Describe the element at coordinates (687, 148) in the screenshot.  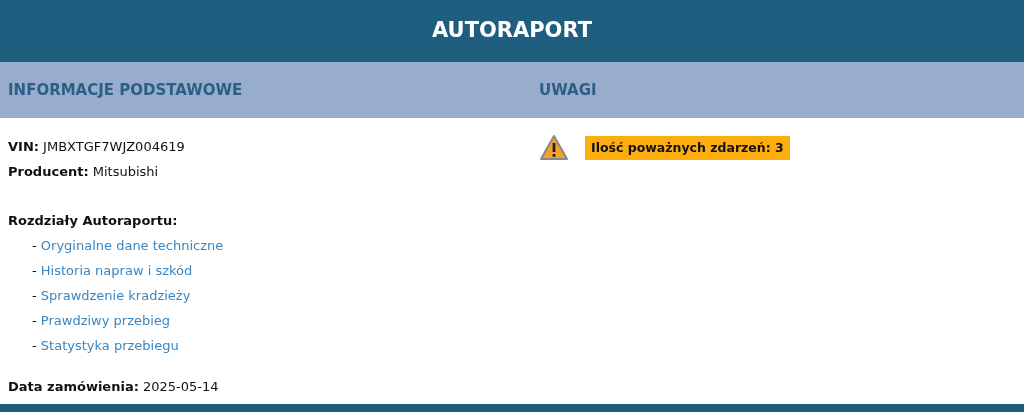
I see `alert-badge: Ilość poważnych zdarzeń: 3` at that location.